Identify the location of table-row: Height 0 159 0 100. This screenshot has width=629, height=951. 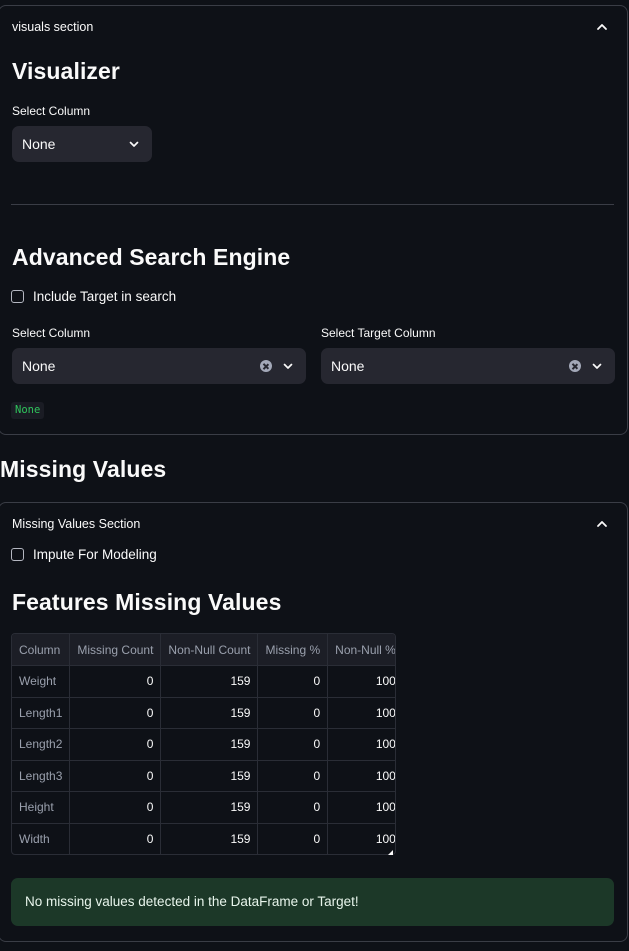
(203, 807).